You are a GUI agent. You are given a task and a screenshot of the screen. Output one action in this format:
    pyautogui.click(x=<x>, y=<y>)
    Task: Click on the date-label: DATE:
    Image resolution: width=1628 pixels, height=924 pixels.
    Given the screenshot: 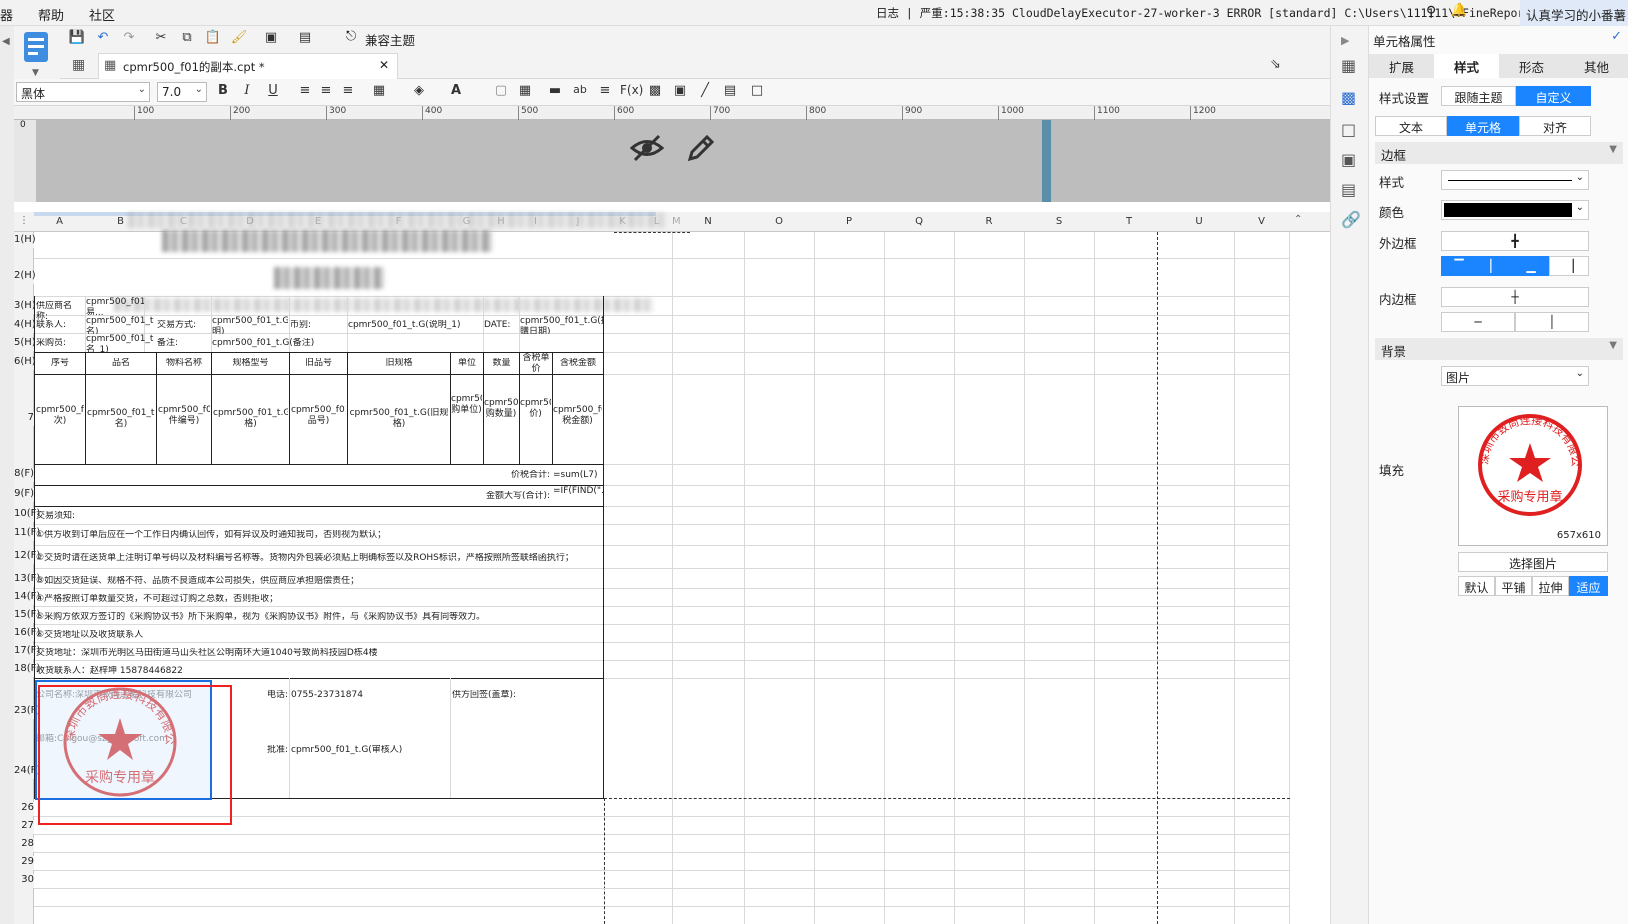 What is the action you would take?
    pyautogui.click(x=501, y=325)
    